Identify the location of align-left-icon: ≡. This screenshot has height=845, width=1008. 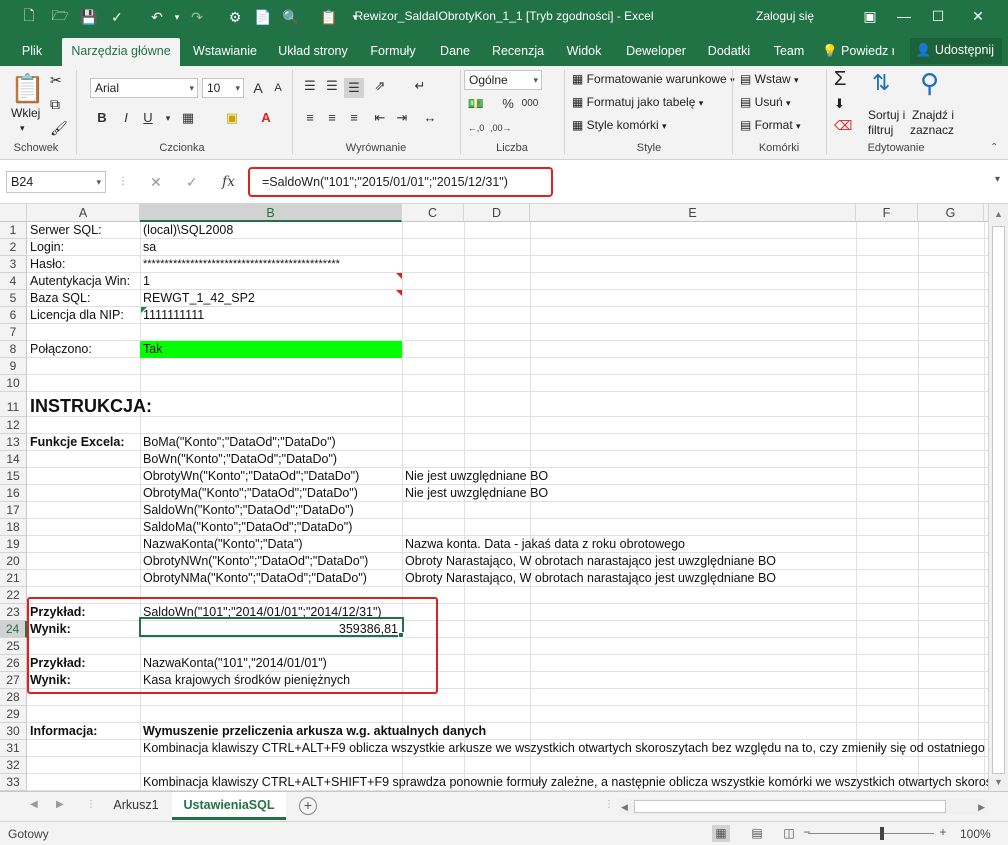
(310, 118).